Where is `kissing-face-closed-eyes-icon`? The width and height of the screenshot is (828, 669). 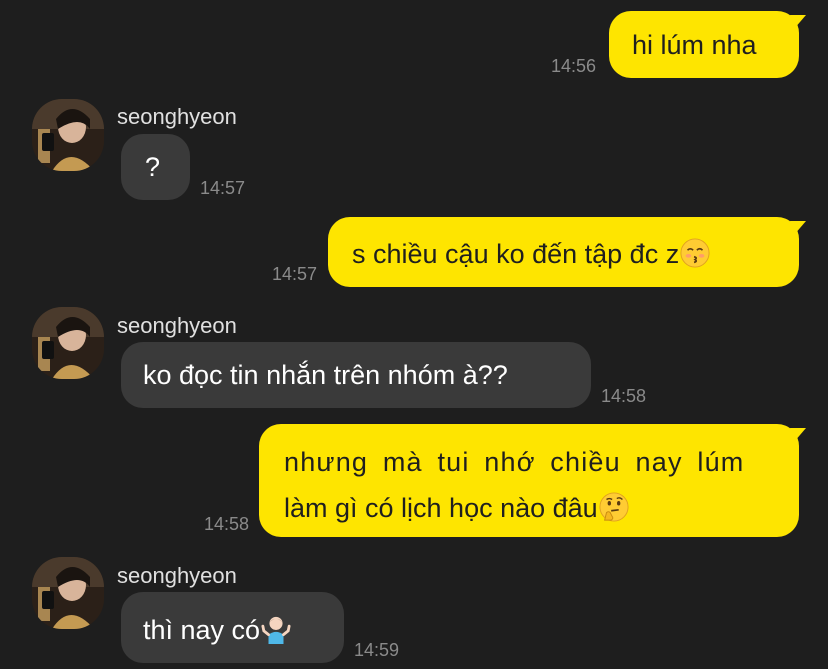
kissing-face-closed-eyes-icon is located at coordinates (695, 253).